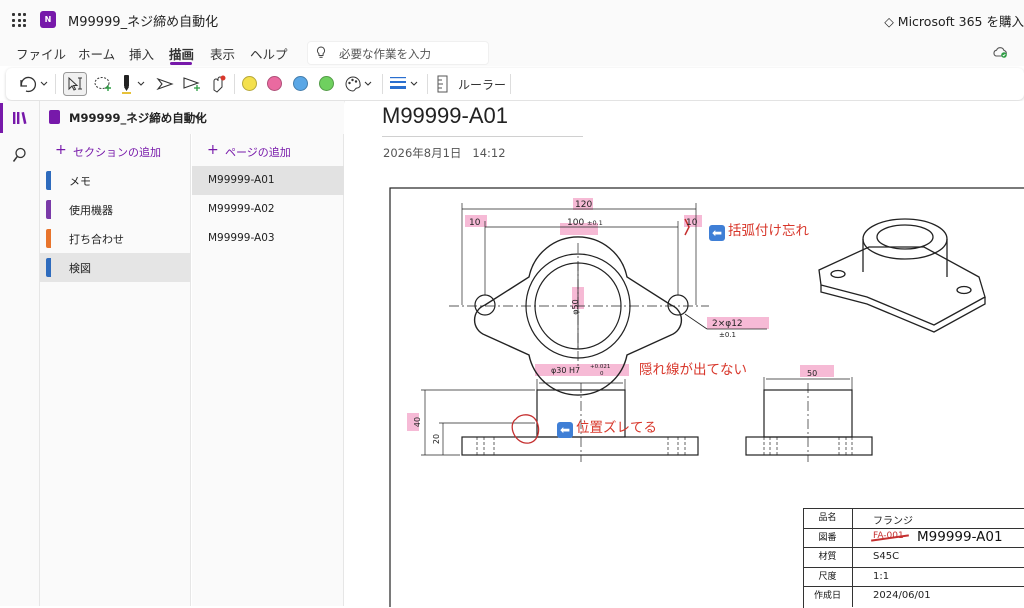  I want to click on search-box: 必要な作業を入力, so click(398, 53).